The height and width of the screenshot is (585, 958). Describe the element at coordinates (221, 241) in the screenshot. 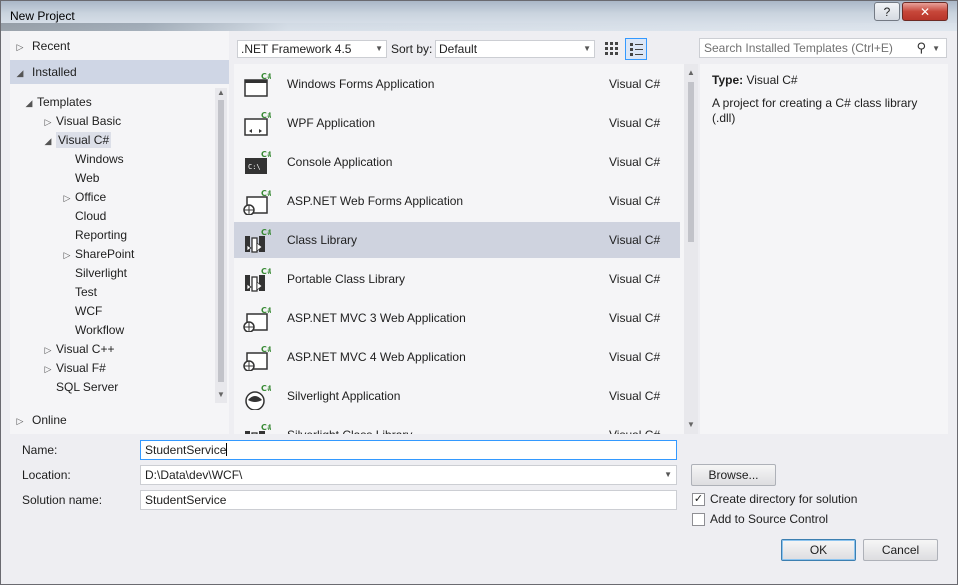

I see `tree-scrollbar-thumb` at that location.